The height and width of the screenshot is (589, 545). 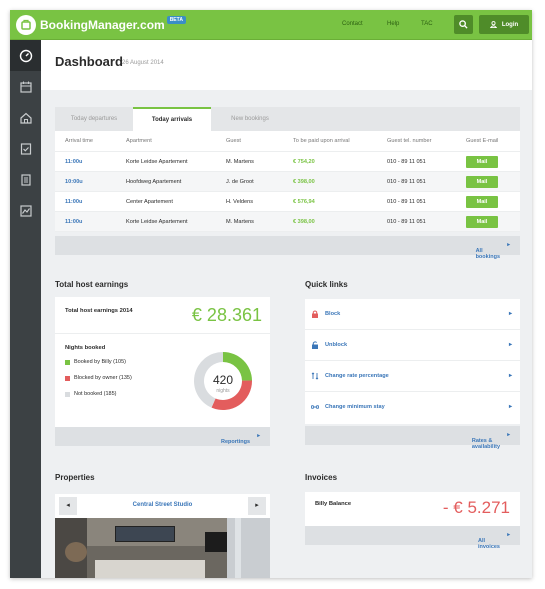 I want to click on arrival-time: 10:00u, so click(x=74, y=182).